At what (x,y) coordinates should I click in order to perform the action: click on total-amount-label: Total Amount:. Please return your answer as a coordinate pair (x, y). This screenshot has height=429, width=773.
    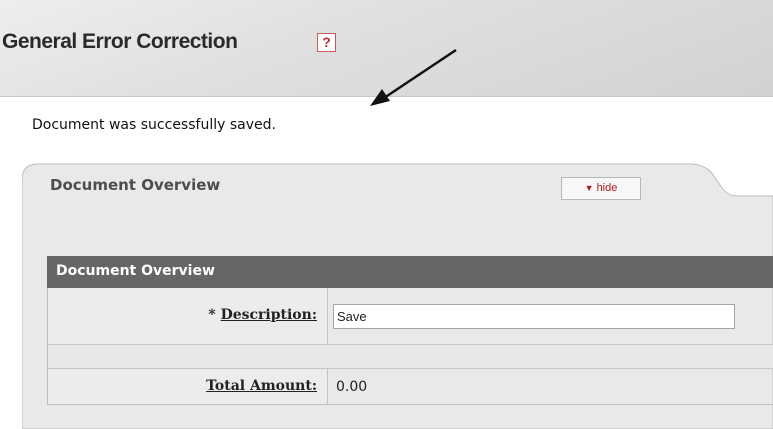
    Looking at the image, I should click on (261, 386).